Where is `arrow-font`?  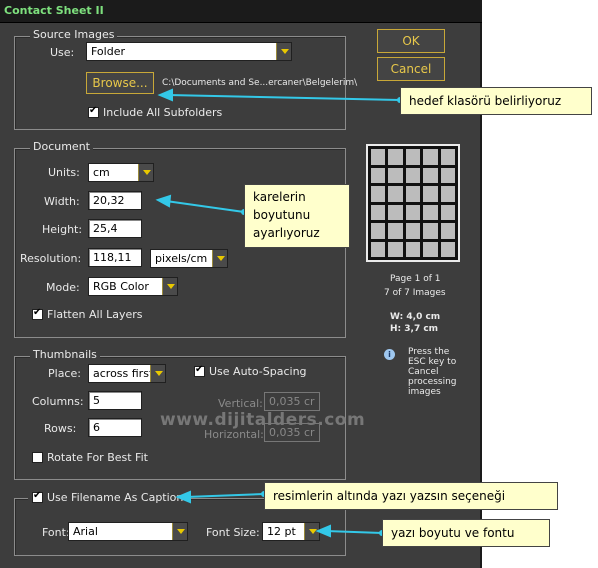 arrow-font is located at coordinates (354, 532).